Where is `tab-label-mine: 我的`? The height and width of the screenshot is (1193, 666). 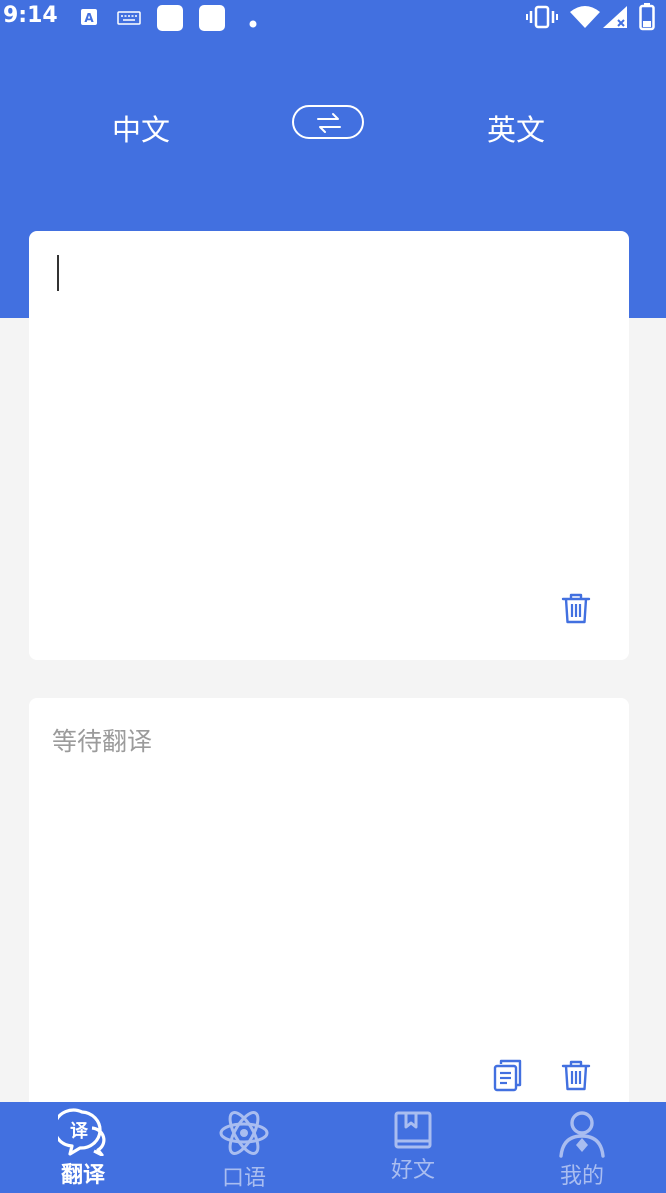 tab-label-mine: 我的 is located at coordinates (581, 1176).